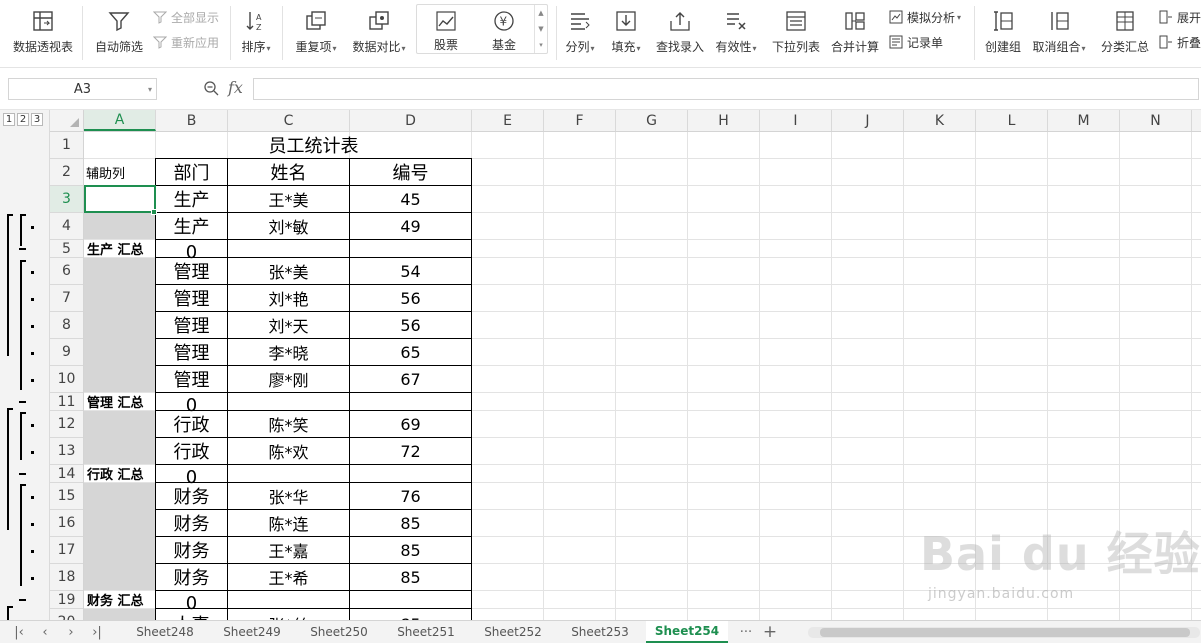 The height and width of the screenshot is (643, 1201). What do you see at coordinates (120, 199) in the screenshot?
I see `active-cell-a3` at bounding box center [120, 199].